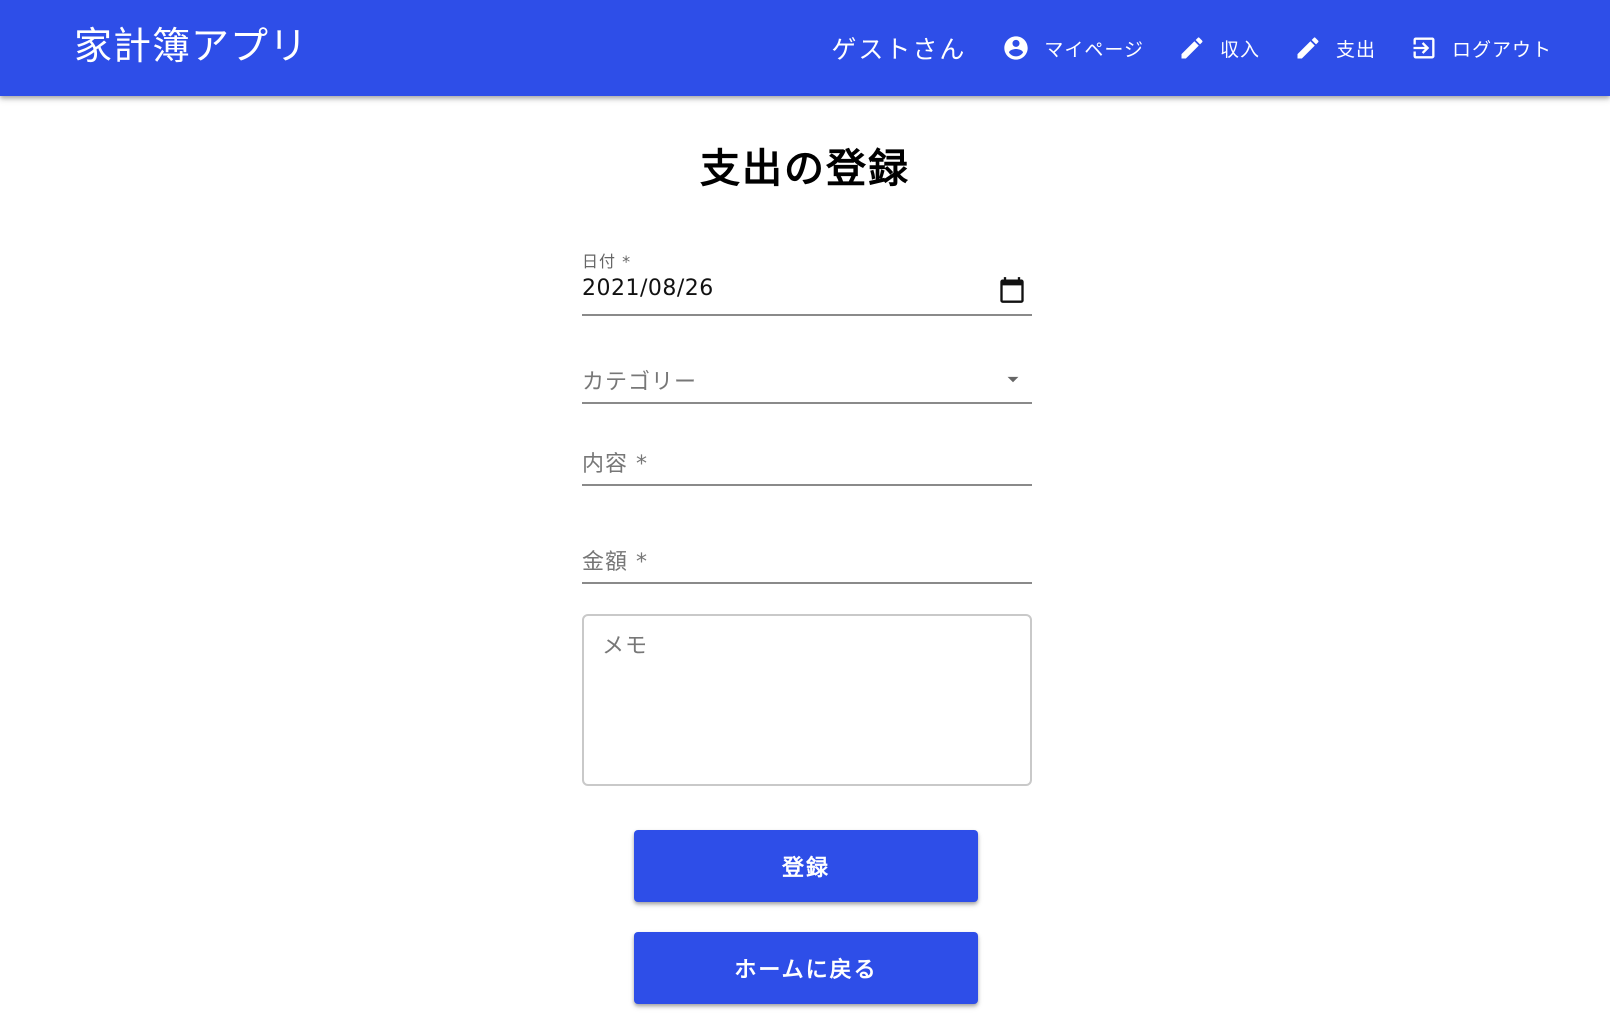  I want to click on date-field: 日付 * 2021/08/26, so click(807, 283).